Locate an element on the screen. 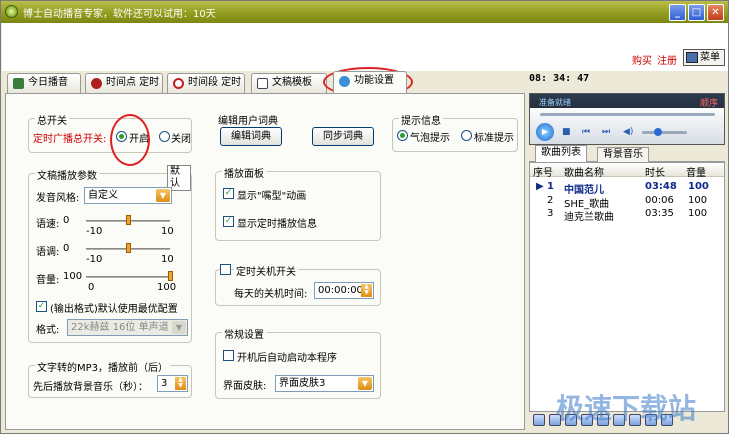  close-button: ✕ is located at coordinates (715, 12).